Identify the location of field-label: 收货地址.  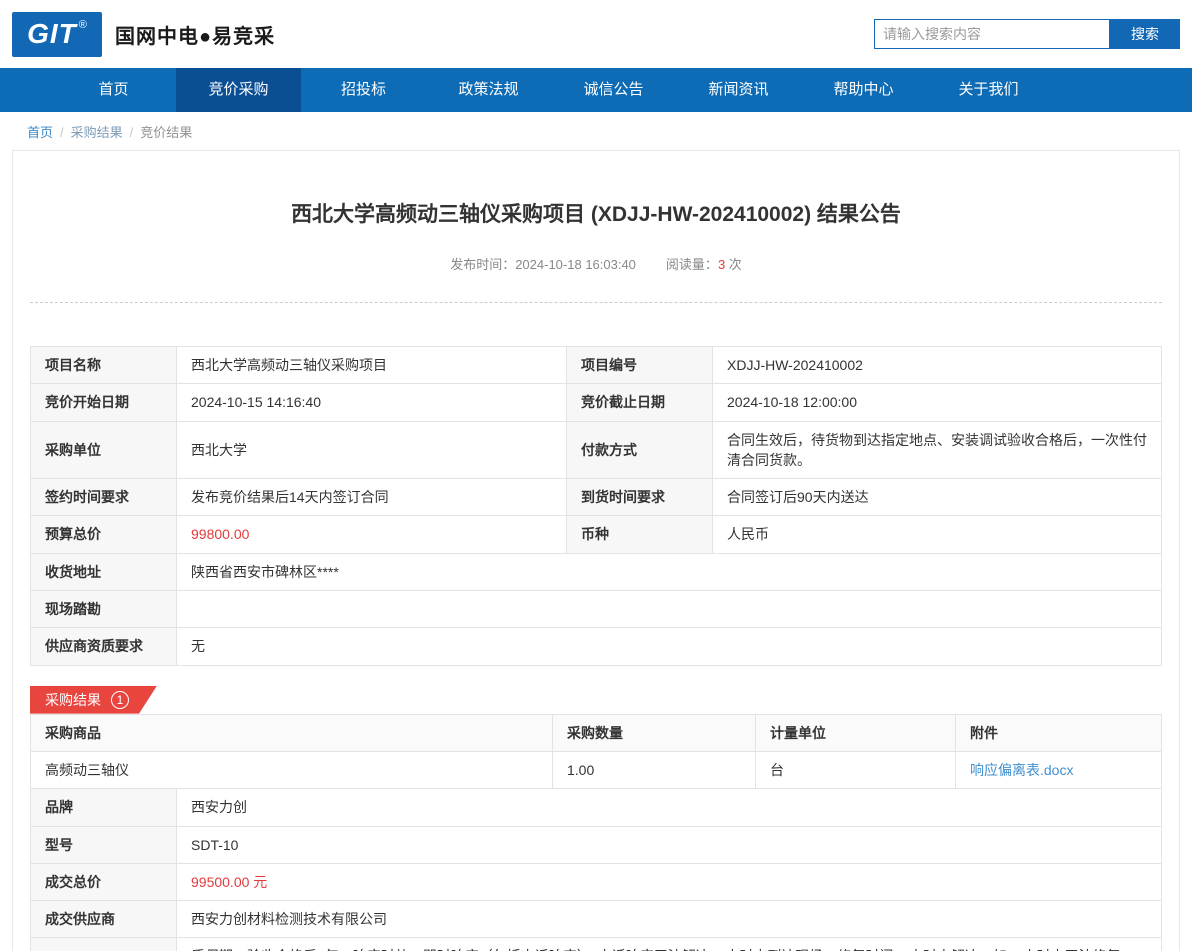
(103, 572).